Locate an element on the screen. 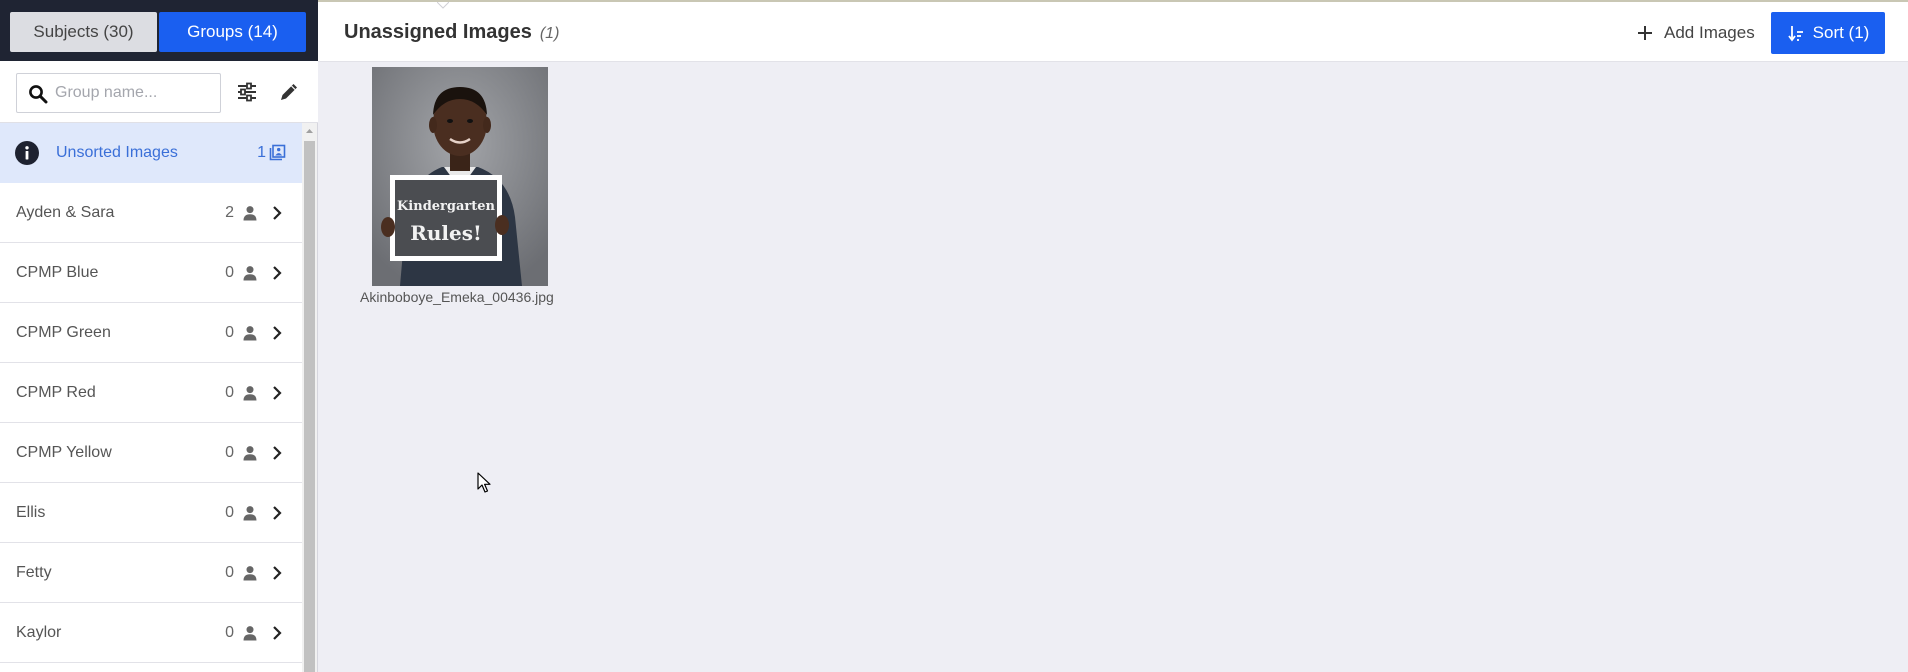 This screenshot has width=1908, height=672. student-photo: Kindergarten Rules! is located at coordinates (460, 176).